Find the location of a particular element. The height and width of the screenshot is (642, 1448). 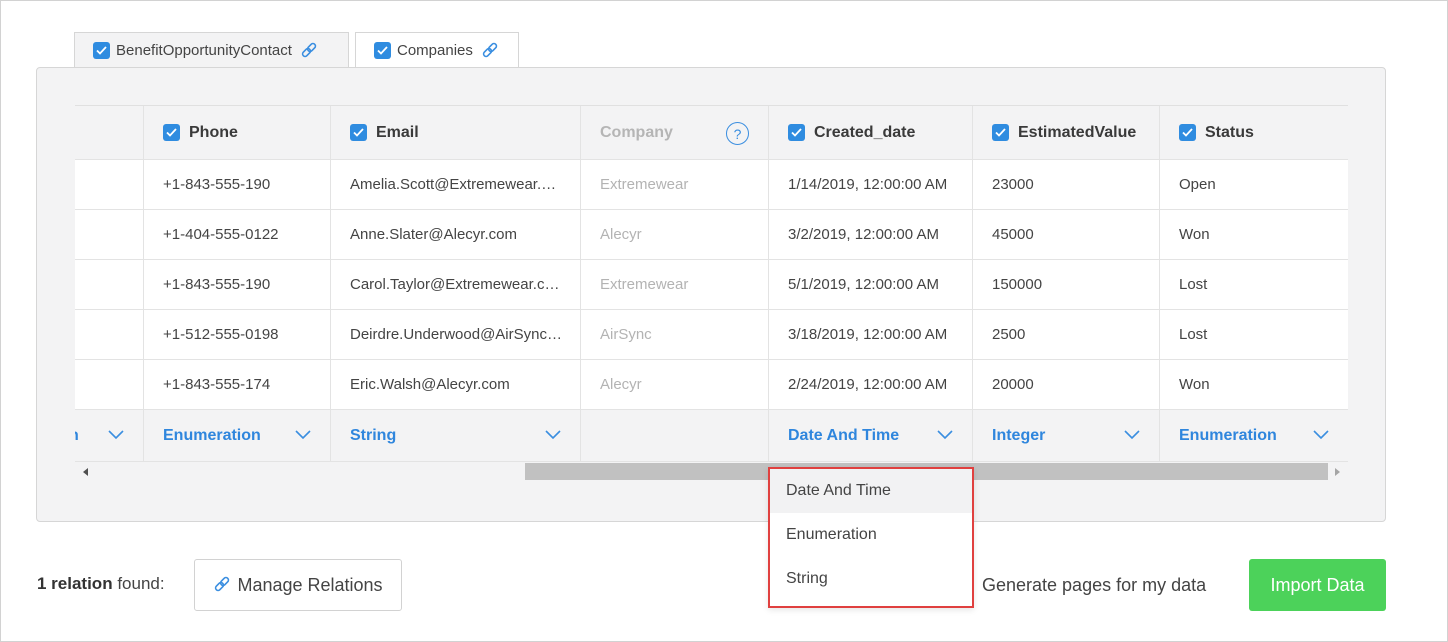

table-cell: 3/2/2019, 12:00:00 AM is located at coordinates (871, 234).